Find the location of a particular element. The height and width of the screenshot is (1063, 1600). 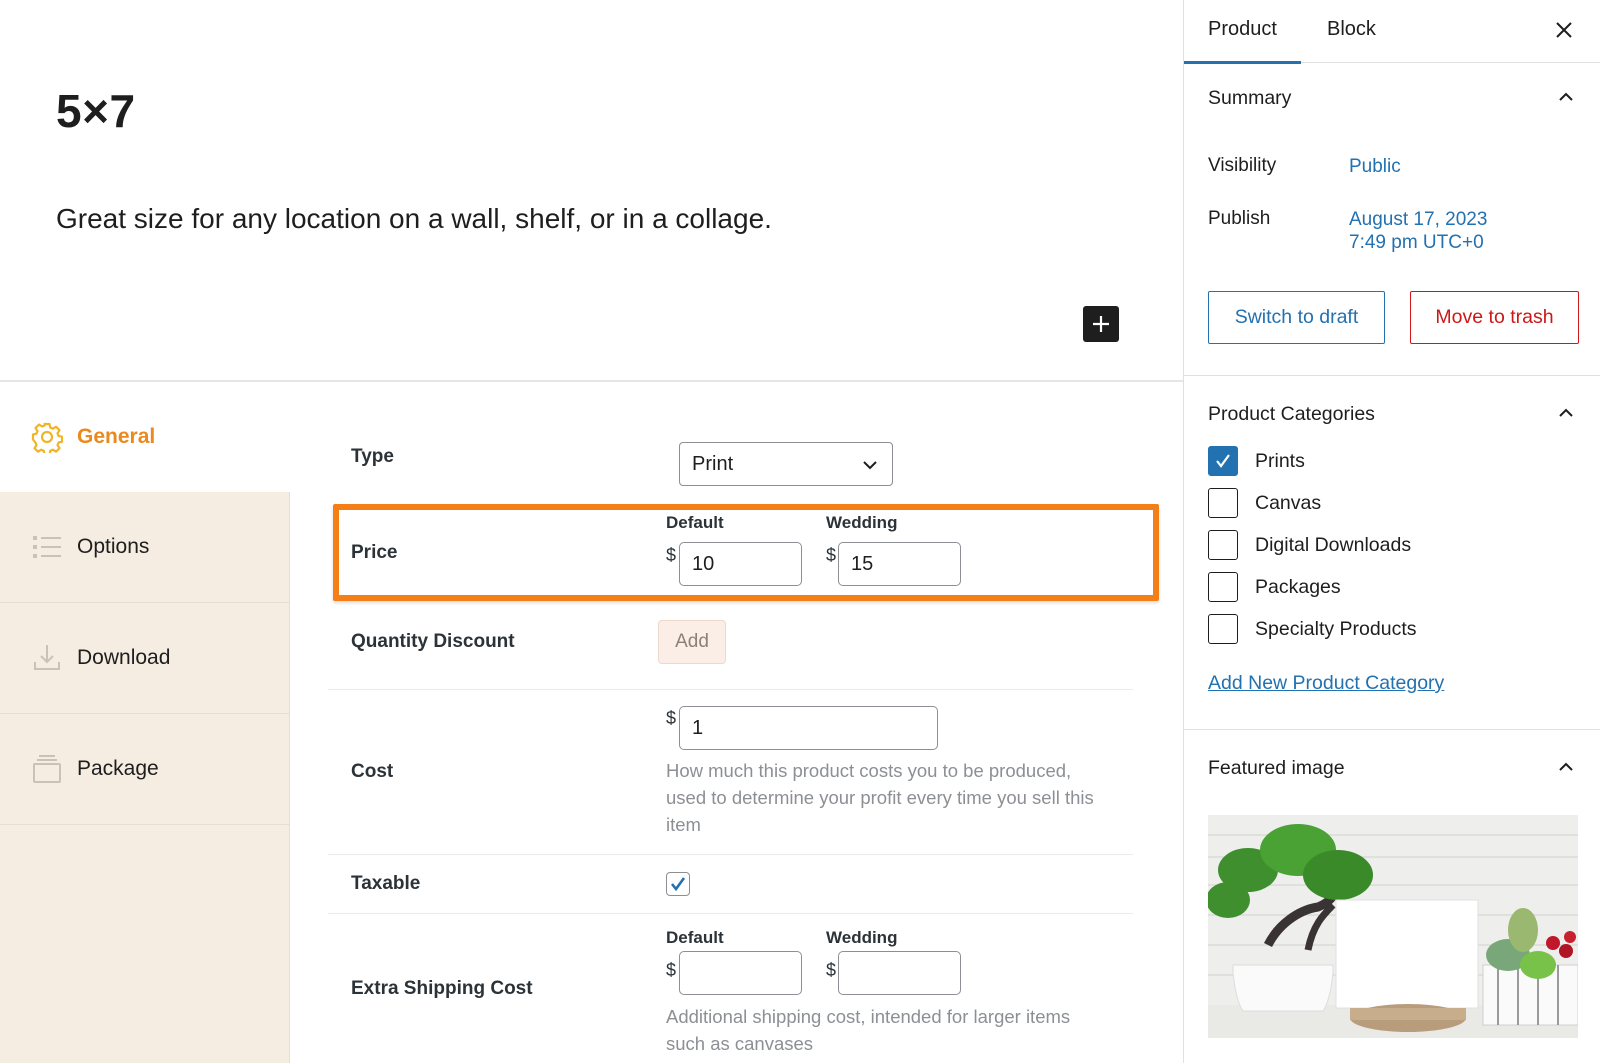

tab-general-label: General is located at coordinates (116, 436).